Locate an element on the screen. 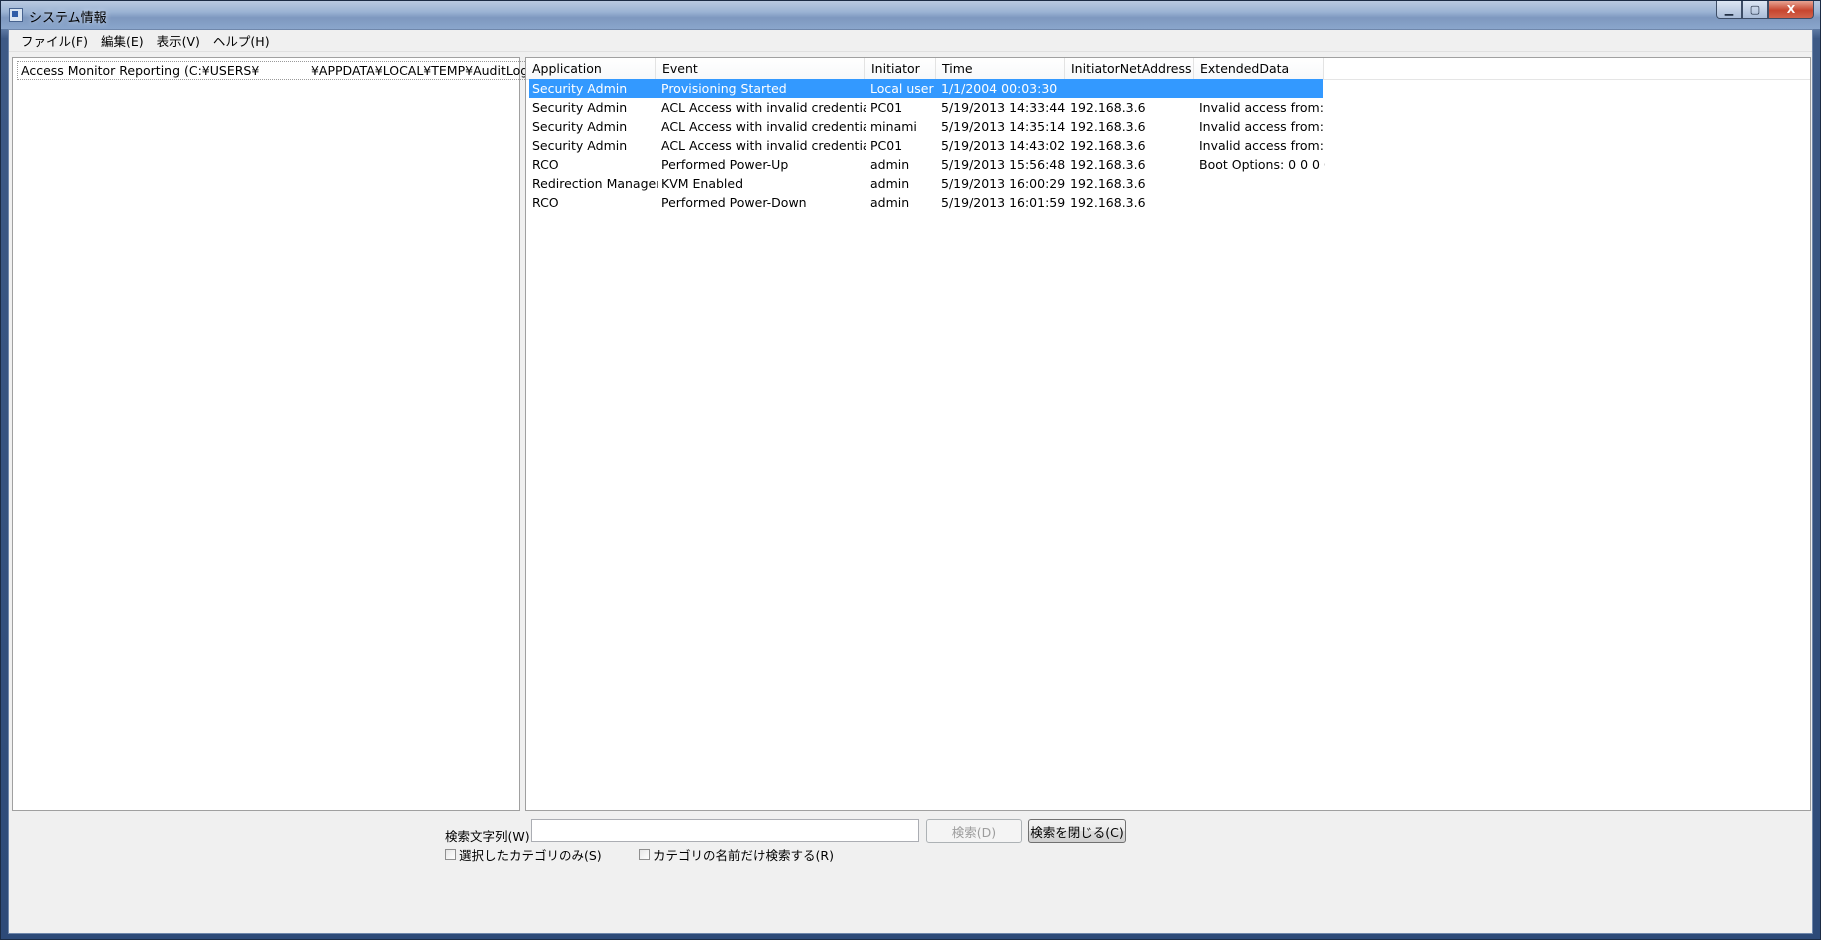 The height and width of the screenshot is (940, 1821). minimize-button: ▁ is located at coordinates (1729, 10).